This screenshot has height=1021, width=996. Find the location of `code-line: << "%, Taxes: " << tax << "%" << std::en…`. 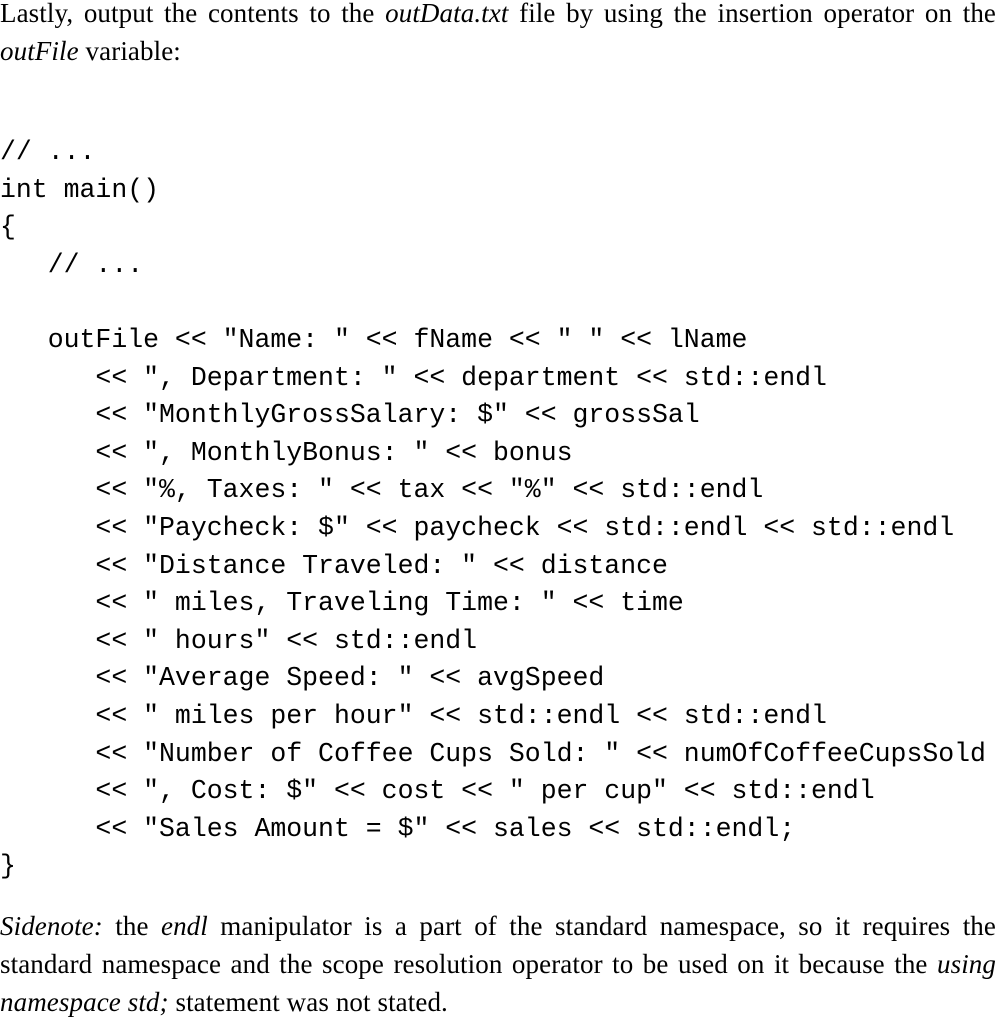

code-line: << "%, Taxes: " << tax << "%" << std::en… is located at coordinates (382, 490).